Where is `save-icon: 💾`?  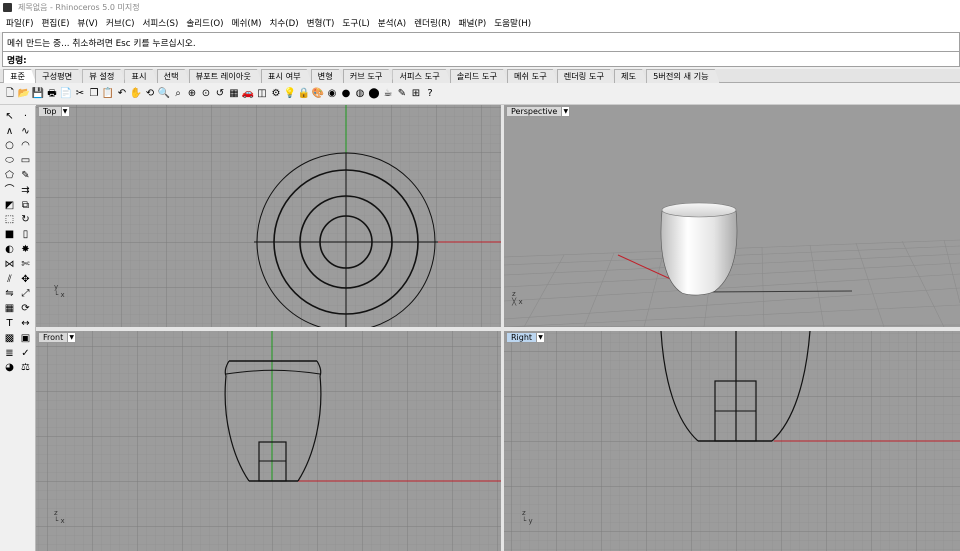
save-icon: 💾 is located at coordinates (38, 94).